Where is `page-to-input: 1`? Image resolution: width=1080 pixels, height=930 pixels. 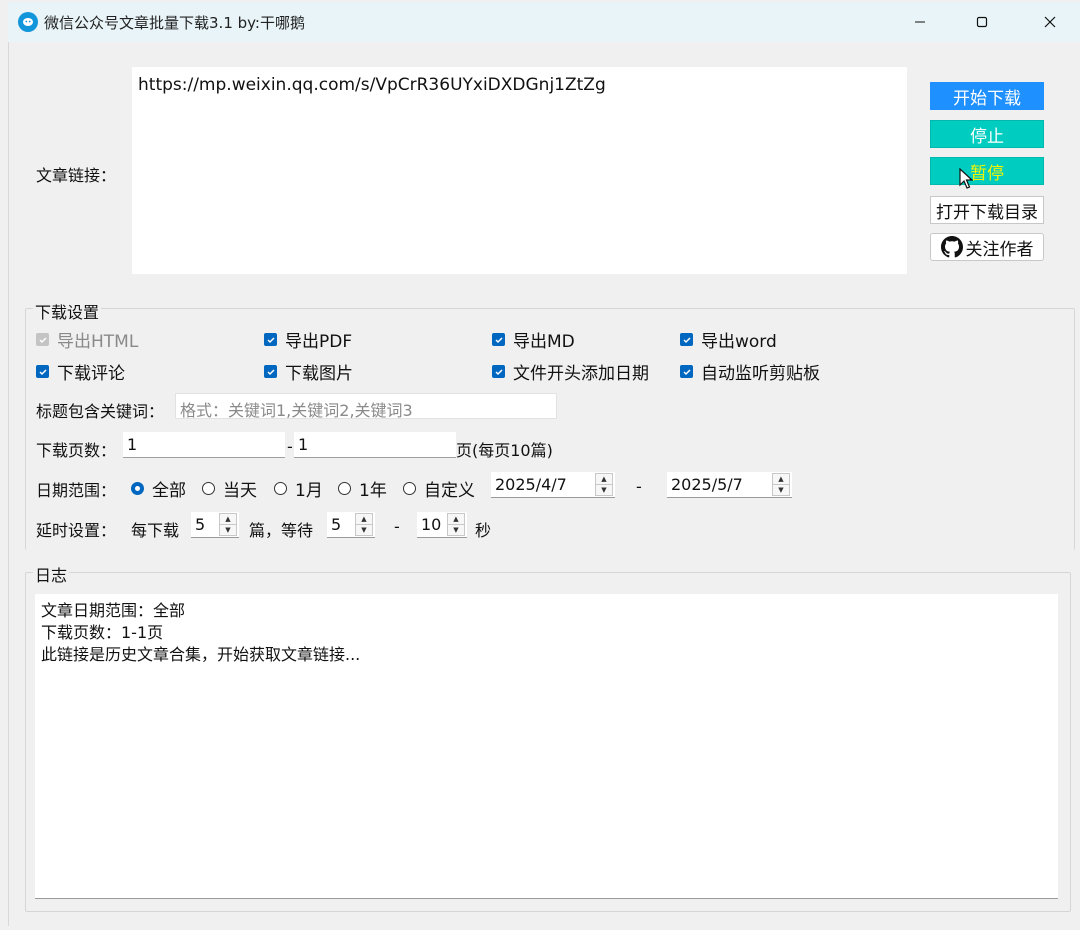 page-to-input: 1 is located at coordinates (375, 445).